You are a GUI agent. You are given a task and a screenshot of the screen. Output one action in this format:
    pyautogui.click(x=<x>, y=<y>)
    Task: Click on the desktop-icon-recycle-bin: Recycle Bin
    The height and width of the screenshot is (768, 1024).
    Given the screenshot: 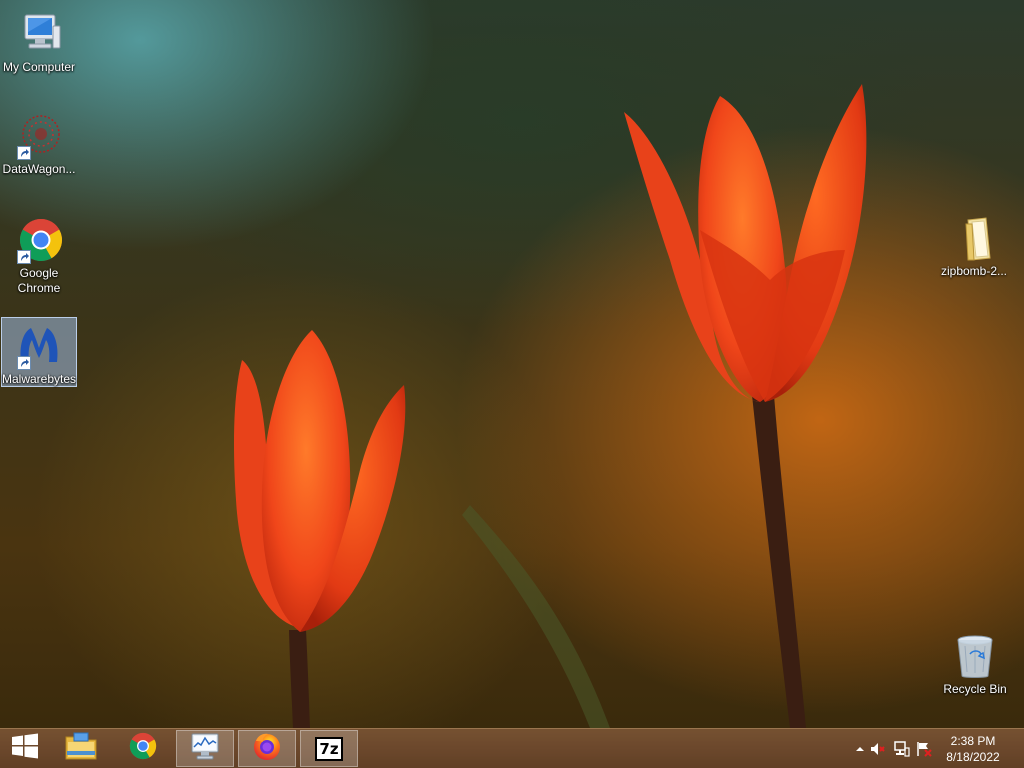 What is the action you would take?
    pyautogui.click(x=975, y=664)
    